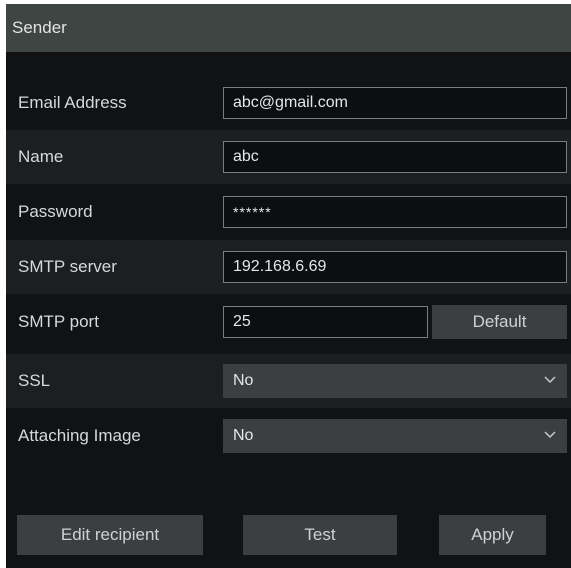  I want to click on row-smtp-port: SMTP port 25 Default, so click(288, 322).